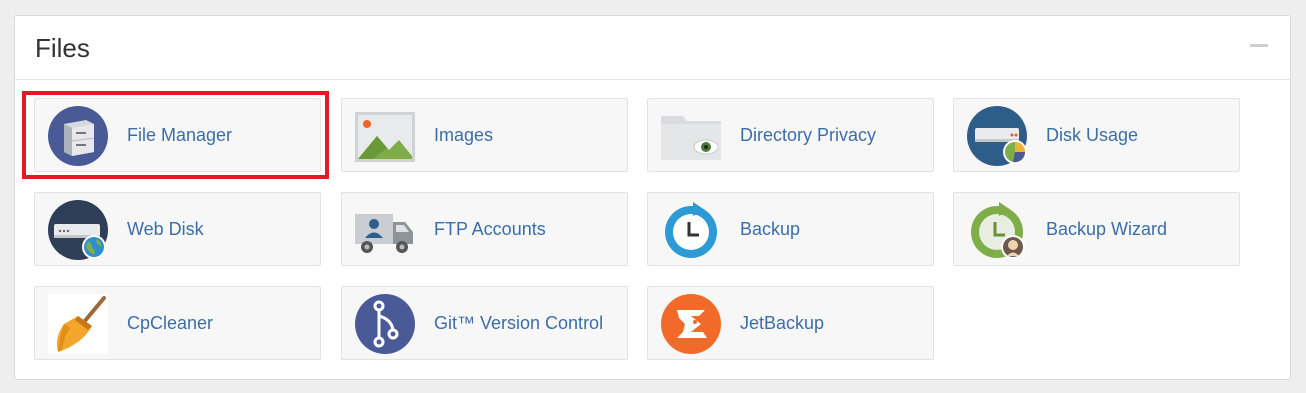  Describe the element at coordinates (165, 229) in the screenshot. I see `tile-label: Web Disk` at that location.